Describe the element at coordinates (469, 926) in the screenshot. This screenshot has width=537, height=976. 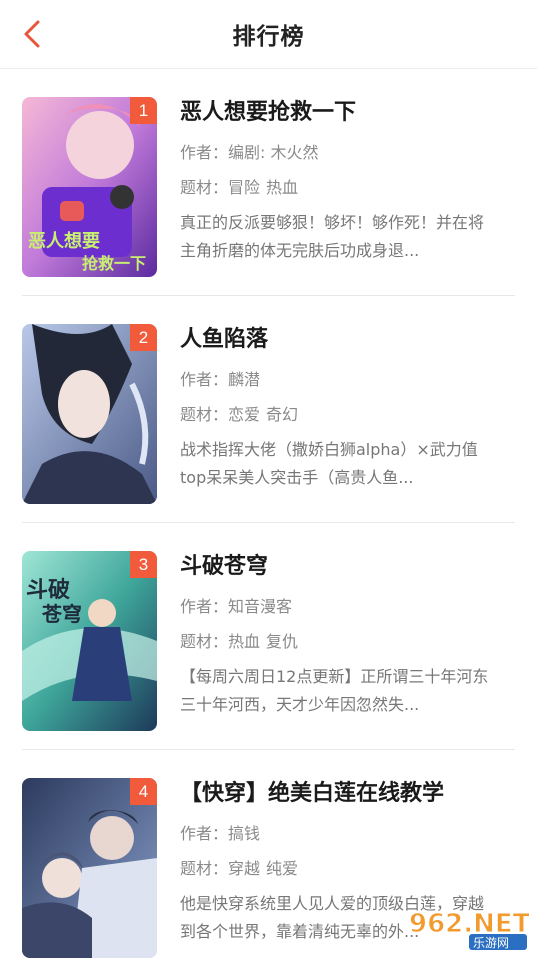
I see `watermark-logo: 962.NET 乐游网` at that location.